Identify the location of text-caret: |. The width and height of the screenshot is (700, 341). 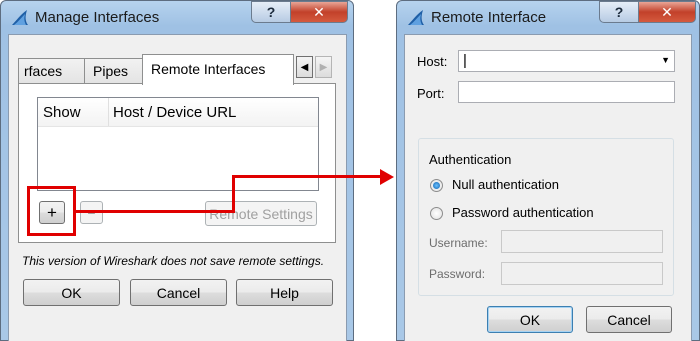
(465, 60).